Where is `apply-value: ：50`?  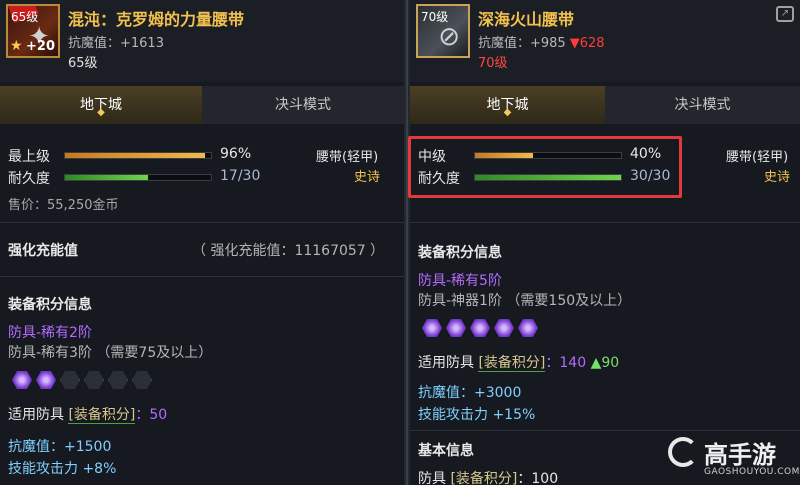
apply-value: ：50 is located at coordinates (151, 415).